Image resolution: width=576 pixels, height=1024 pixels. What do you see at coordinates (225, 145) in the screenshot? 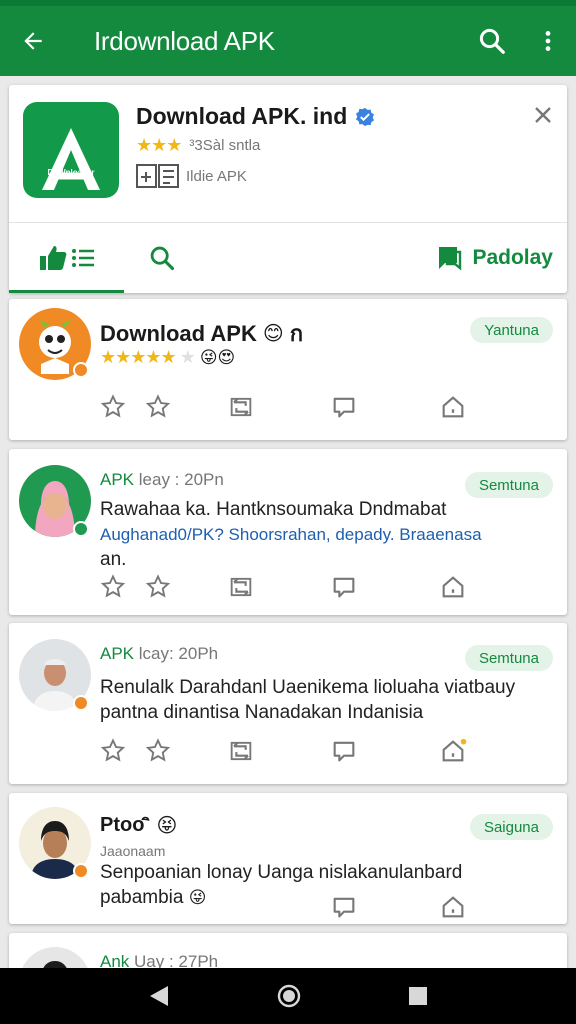
I see `rating-text: ³3Sàl sntla` at bounding box center [225, 145].